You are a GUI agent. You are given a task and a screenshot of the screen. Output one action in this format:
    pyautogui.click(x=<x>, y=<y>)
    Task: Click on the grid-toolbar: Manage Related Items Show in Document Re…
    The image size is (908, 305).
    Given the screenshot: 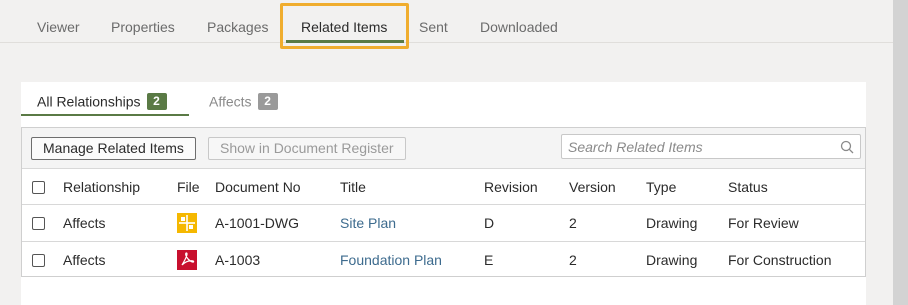 What is the action you would take?
    pyautogui.click(x=443, y=148)
    